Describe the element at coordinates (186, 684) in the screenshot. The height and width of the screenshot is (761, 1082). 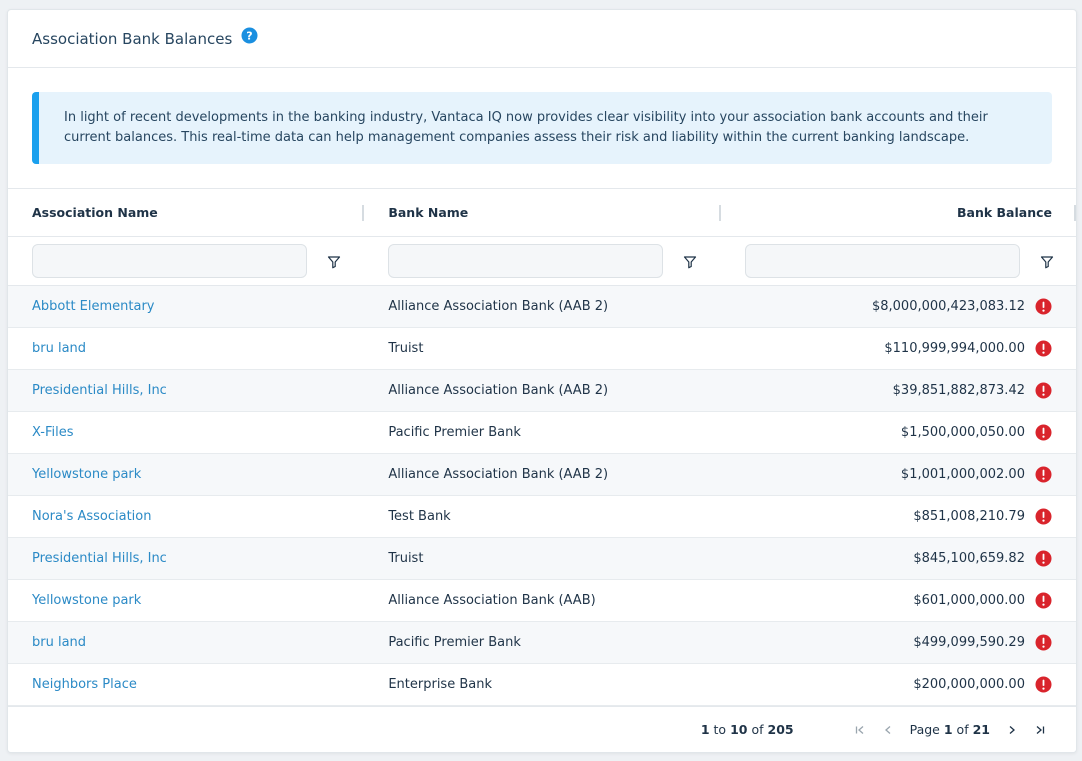
I see `association-name-link: Neighbors Place` at that location.